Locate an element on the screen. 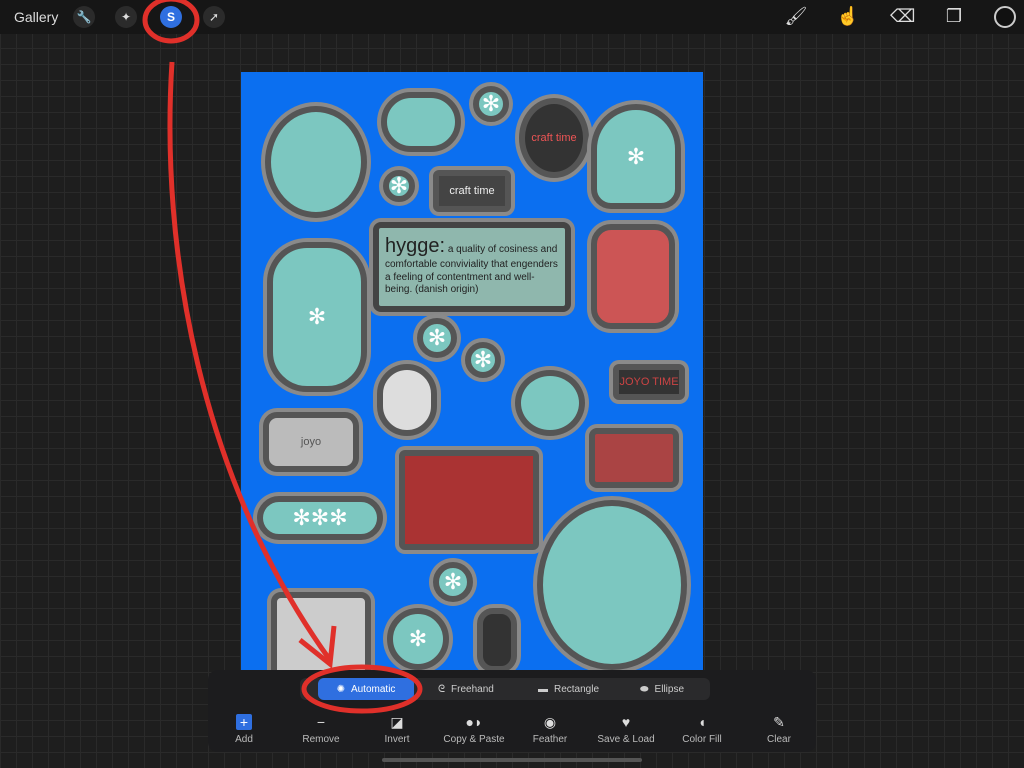 The height and width of the screenshot is (768, 1024). tool-label: Add is located at coordinates (244, 739).